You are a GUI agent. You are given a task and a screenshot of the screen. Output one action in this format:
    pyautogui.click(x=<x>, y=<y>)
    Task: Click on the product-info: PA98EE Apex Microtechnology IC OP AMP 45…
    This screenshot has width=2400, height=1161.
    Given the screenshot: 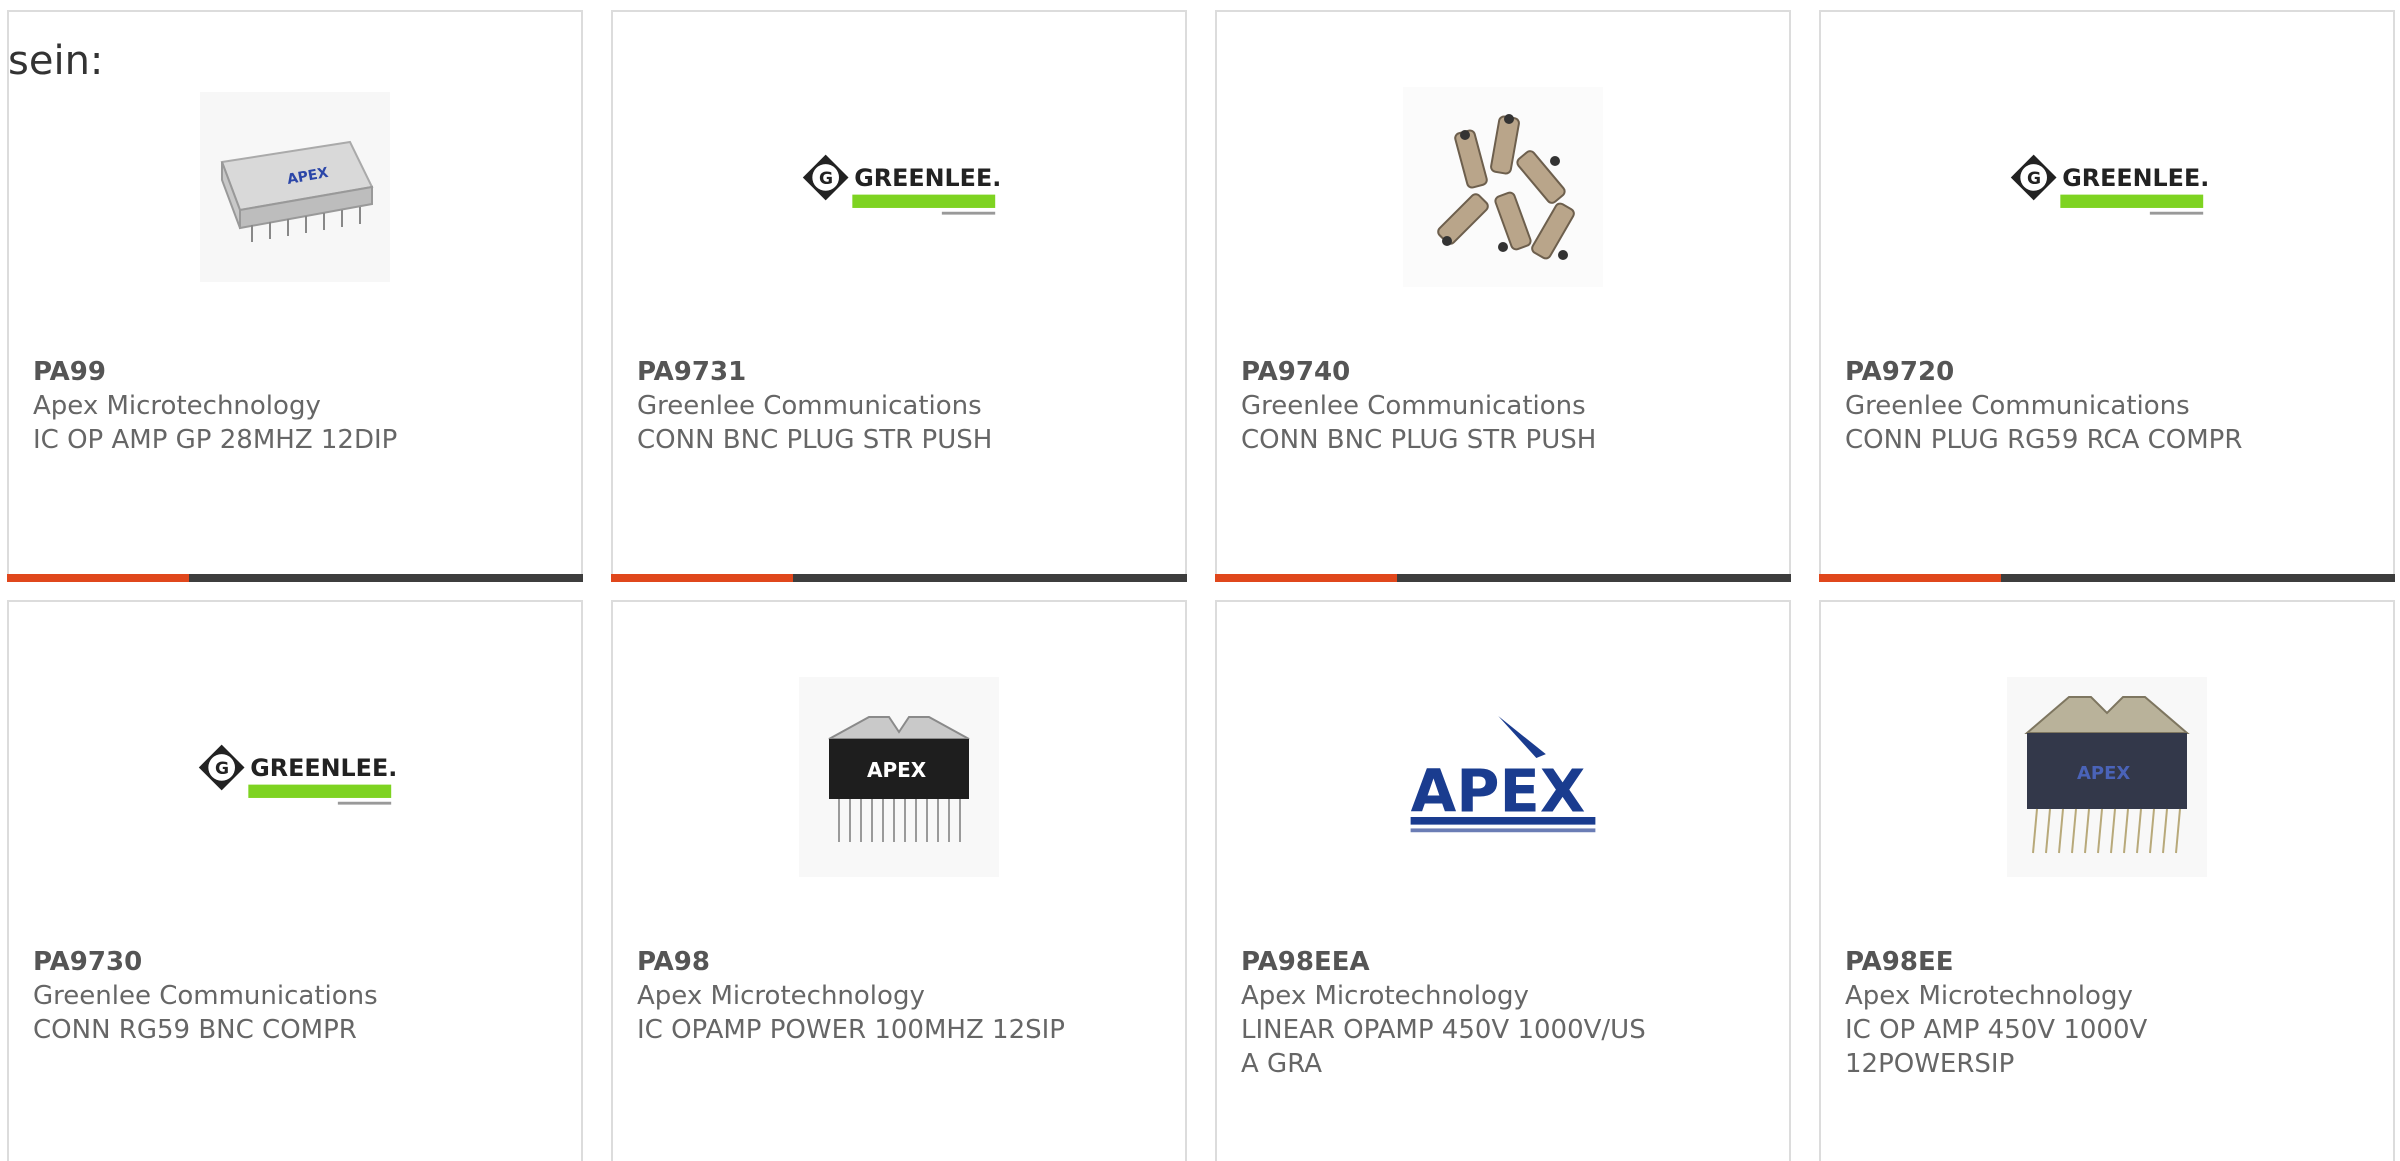 What is the action you would take?
    pyautogui.click(x=2107, y=1013)
    